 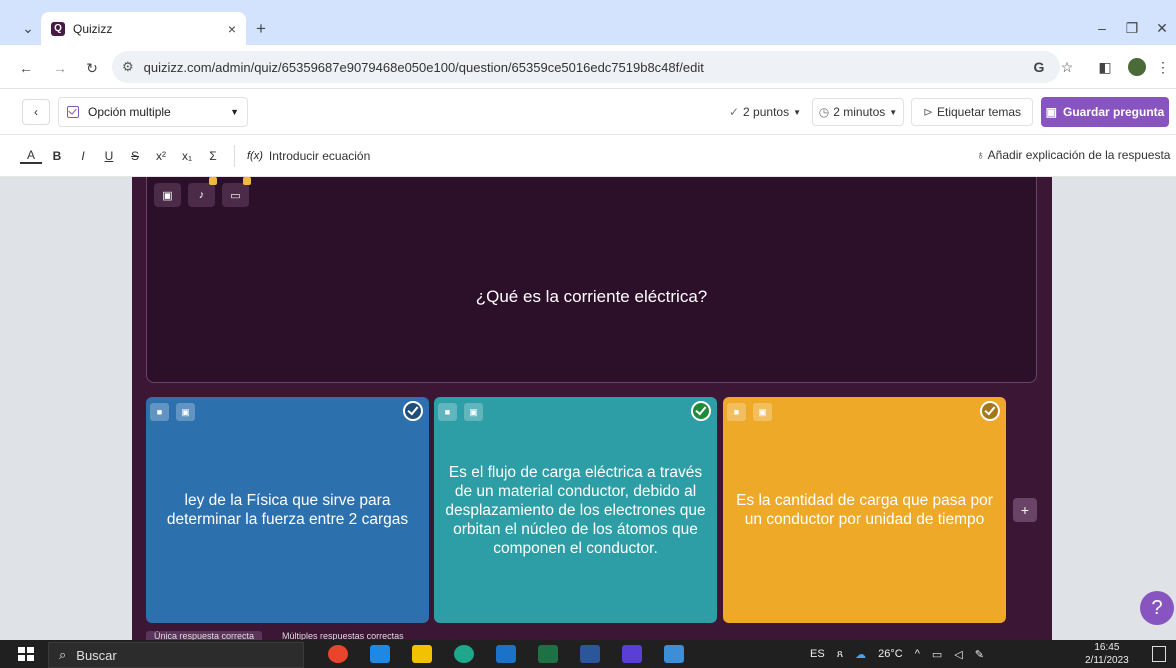 What do you see at coordinates (63, 654) in the screenshot?
I see `search-icon: ⌕` at bounding box center [63, 654].